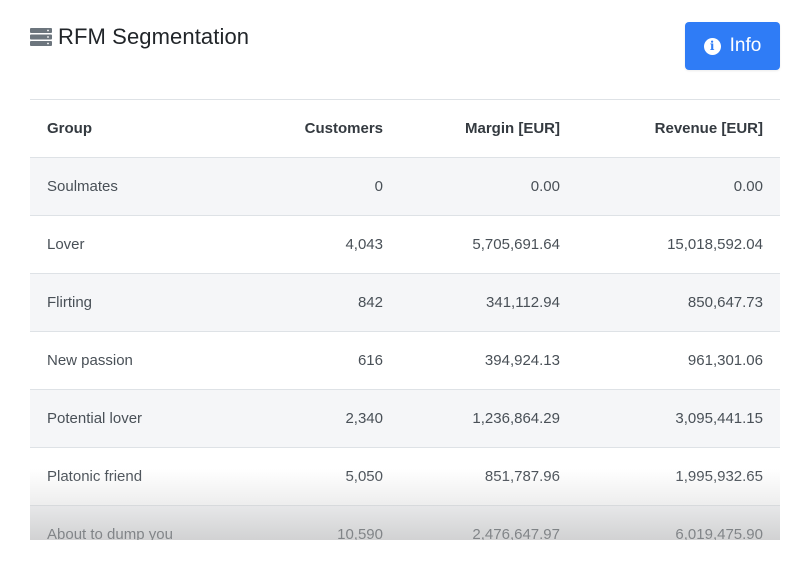 The image size is (800, 568). Describe the element at coordinates (315, 476) in the screenshot. I see `cell-customers: 5,050` at that location.